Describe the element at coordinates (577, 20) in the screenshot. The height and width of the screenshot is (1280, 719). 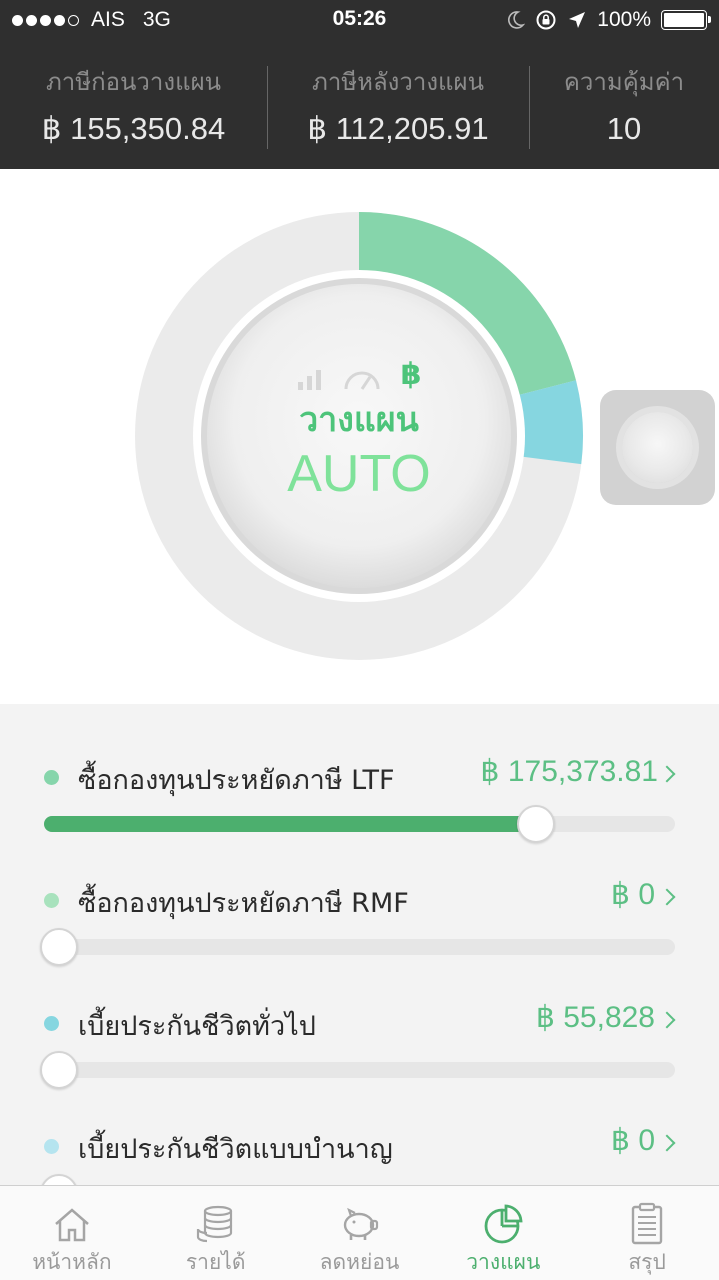
I see `location-arrow-icon` at that location.